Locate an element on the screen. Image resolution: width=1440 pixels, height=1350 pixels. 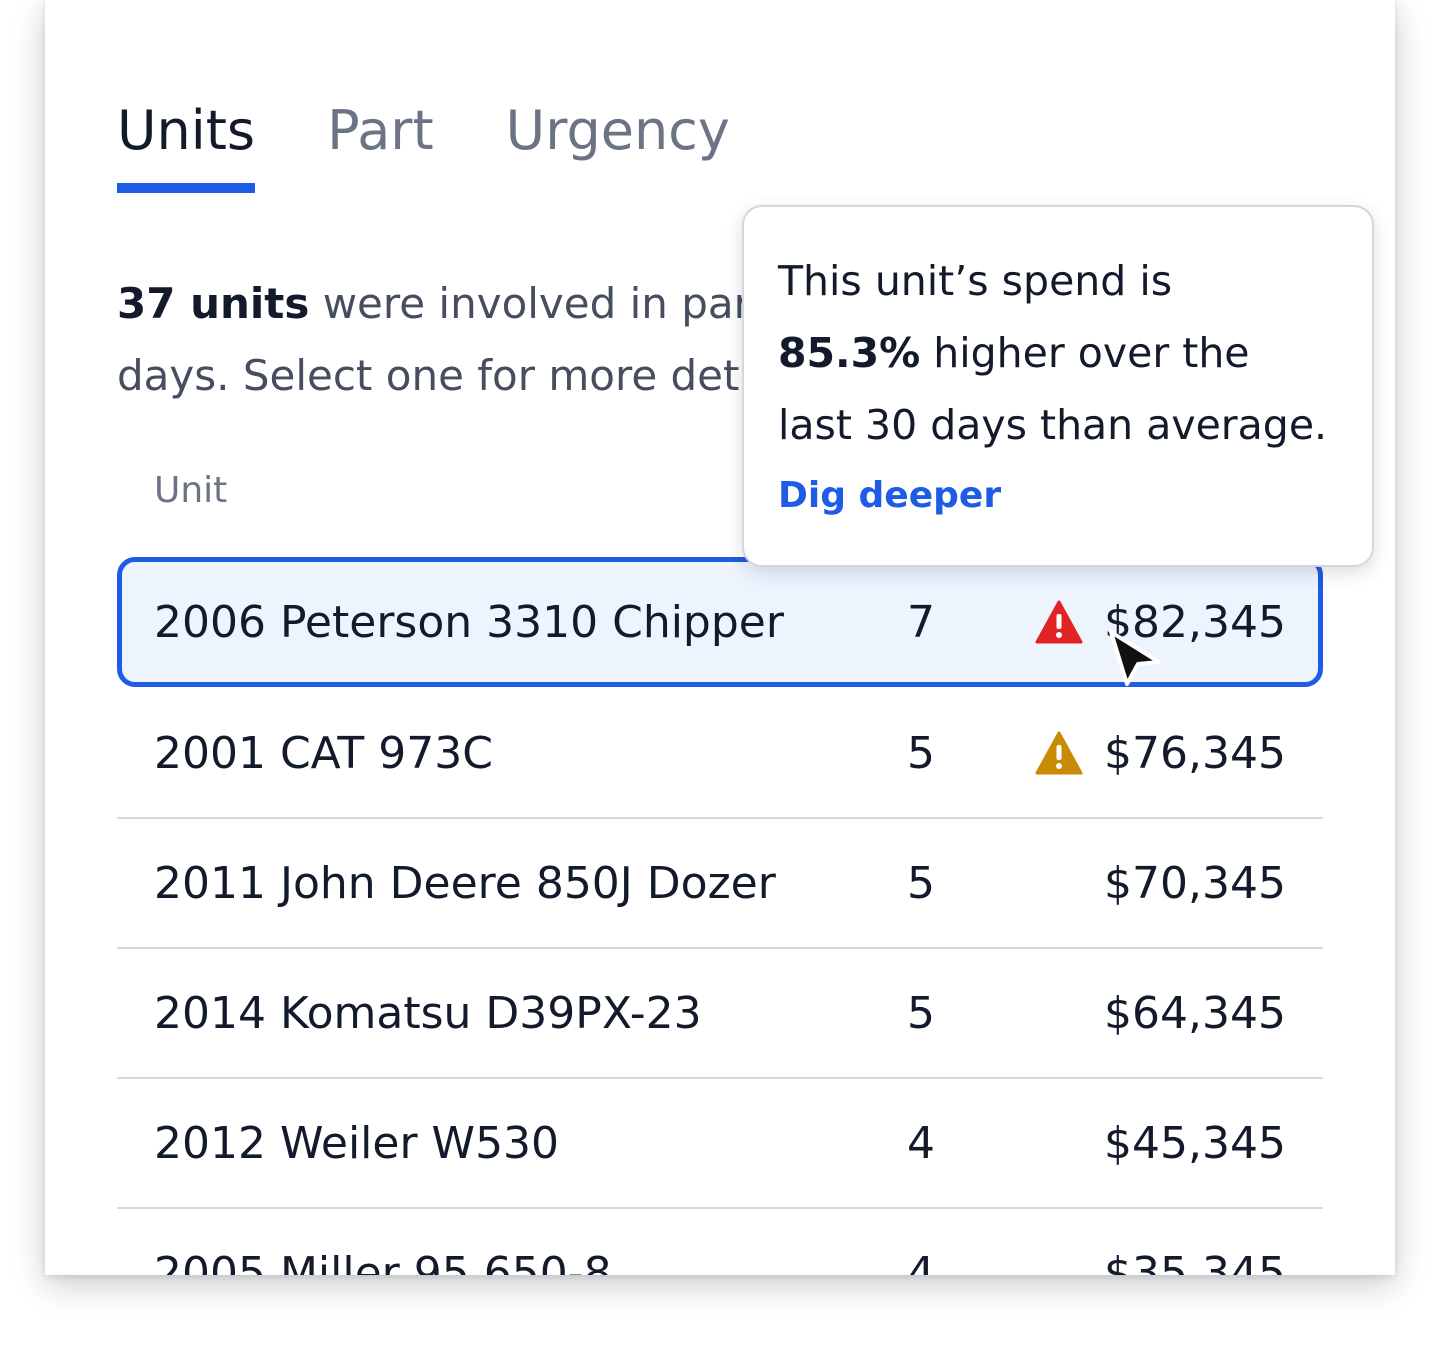
tab-part: Part is located at coordinates (380, 131).